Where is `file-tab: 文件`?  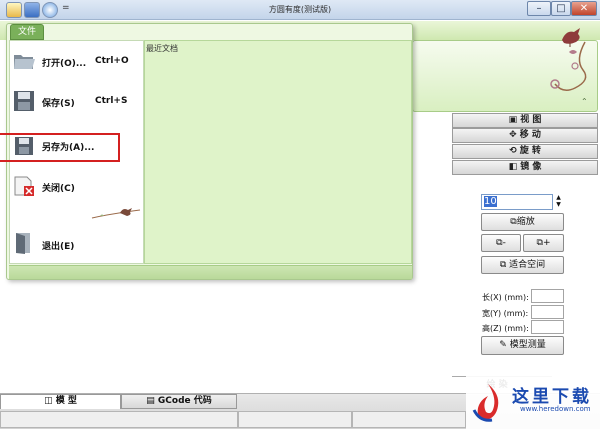 file-tab: 文件 is located at coordinates (27, 32).